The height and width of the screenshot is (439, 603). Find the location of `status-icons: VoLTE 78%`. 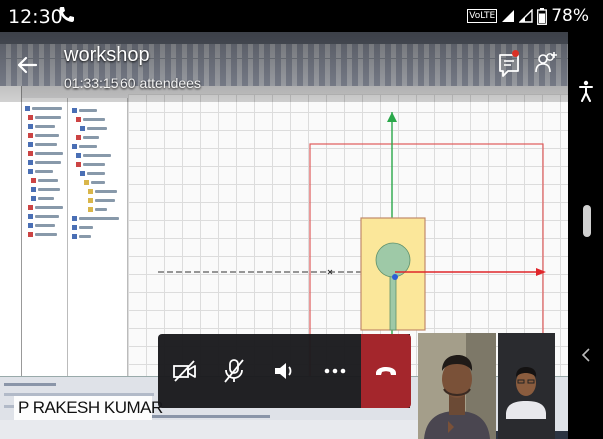

status-icons: VoLTE 78% is located at coordinates (528, 16).